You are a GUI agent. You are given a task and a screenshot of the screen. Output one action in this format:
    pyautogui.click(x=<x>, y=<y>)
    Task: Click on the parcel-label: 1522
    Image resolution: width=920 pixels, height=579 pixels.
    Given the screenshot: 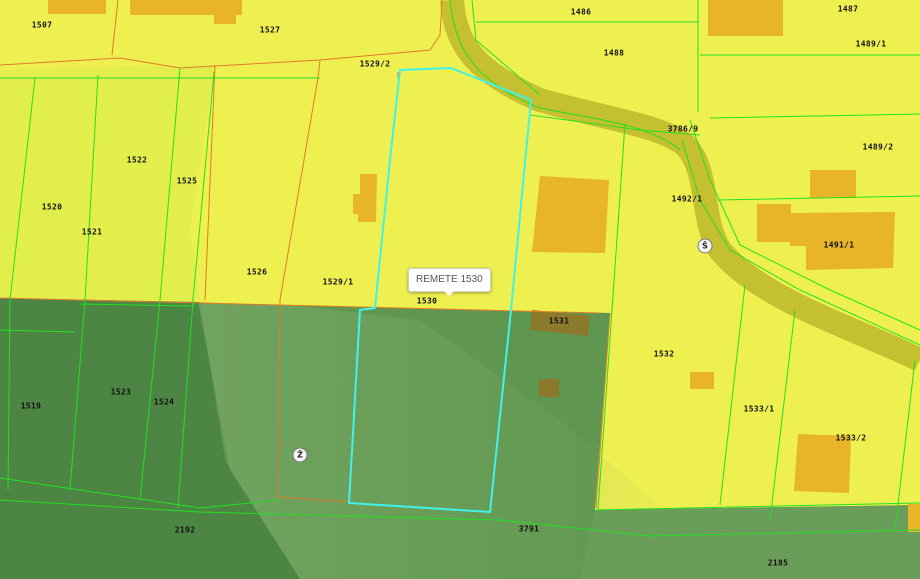 What is the action you would take?
    pyautogui.click(x=137, y=160)
    